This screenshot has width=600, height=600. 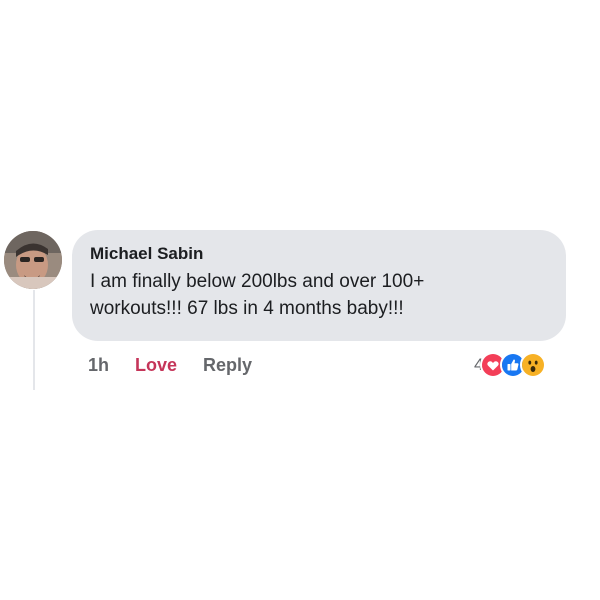 I want to click on avatar, so click(x=33, y=260).